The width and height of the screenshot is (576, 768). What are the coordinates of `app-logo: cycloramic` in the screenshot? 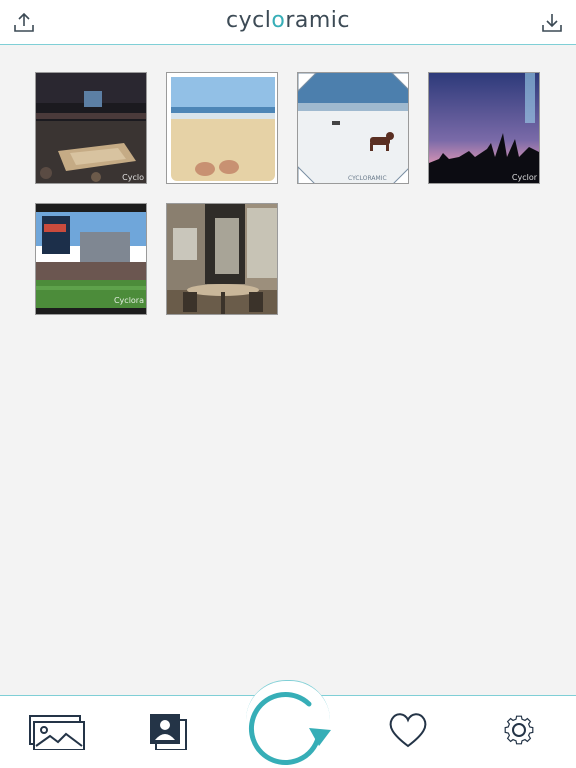 It's located at (288, 20).